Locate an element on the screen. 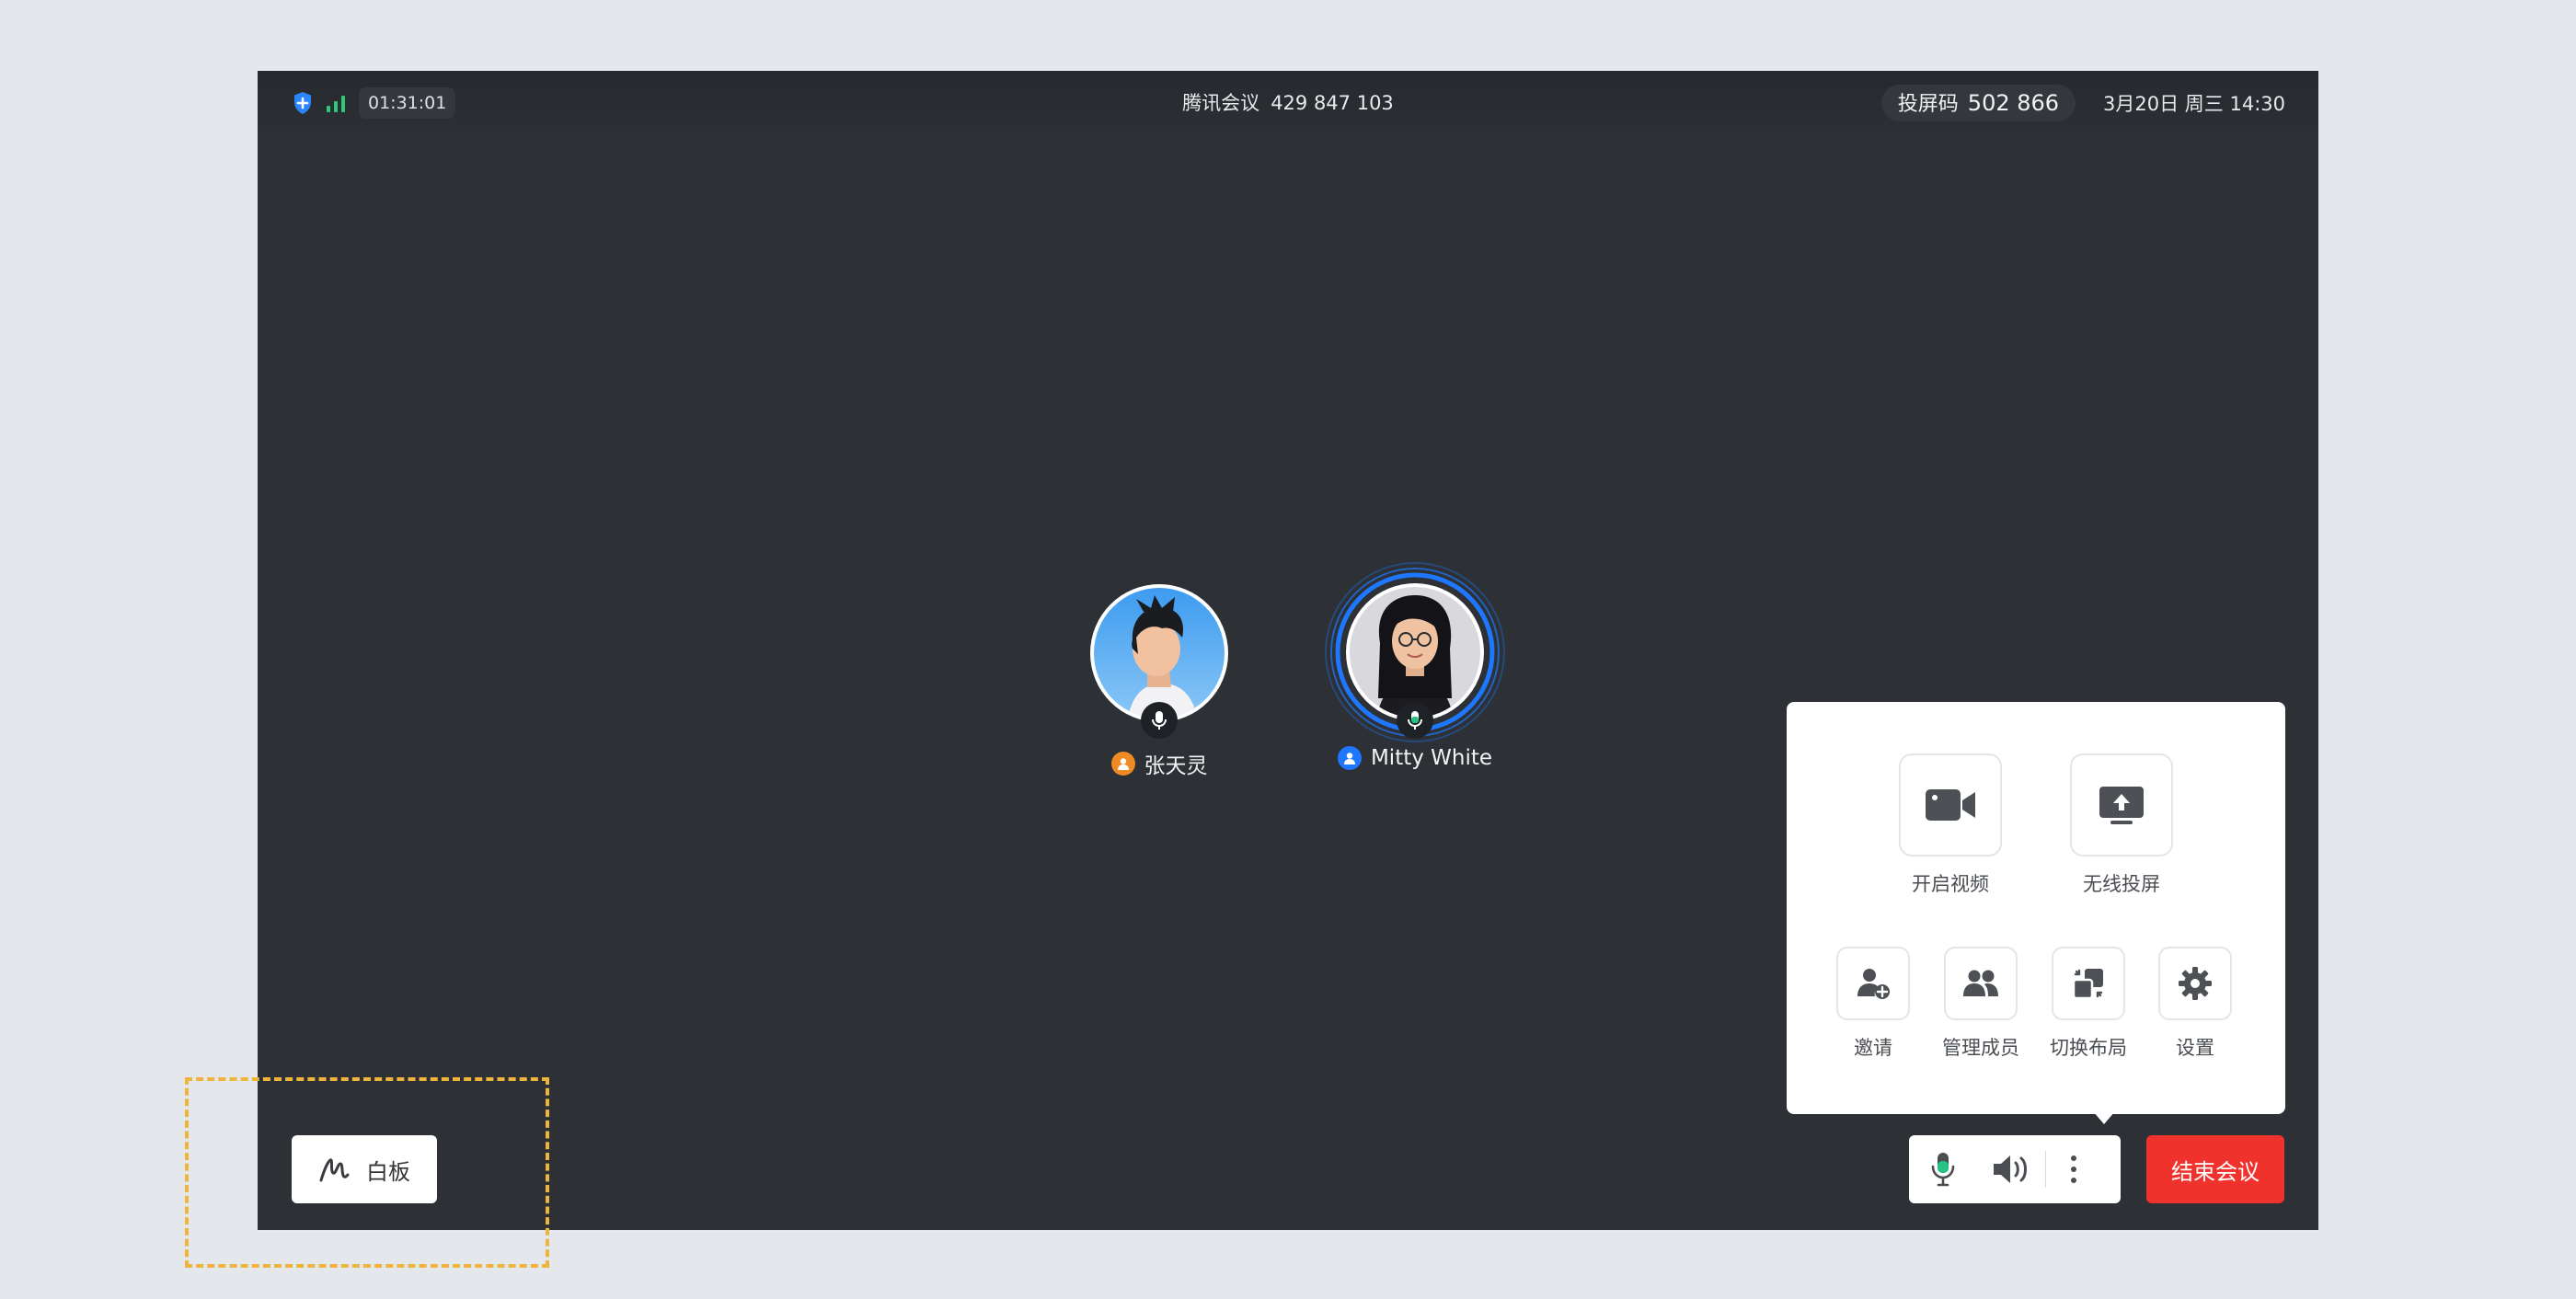 The width and height of the screenshot is (2576, 1299). settings-icon-box is located at coordinates (2195, 983).